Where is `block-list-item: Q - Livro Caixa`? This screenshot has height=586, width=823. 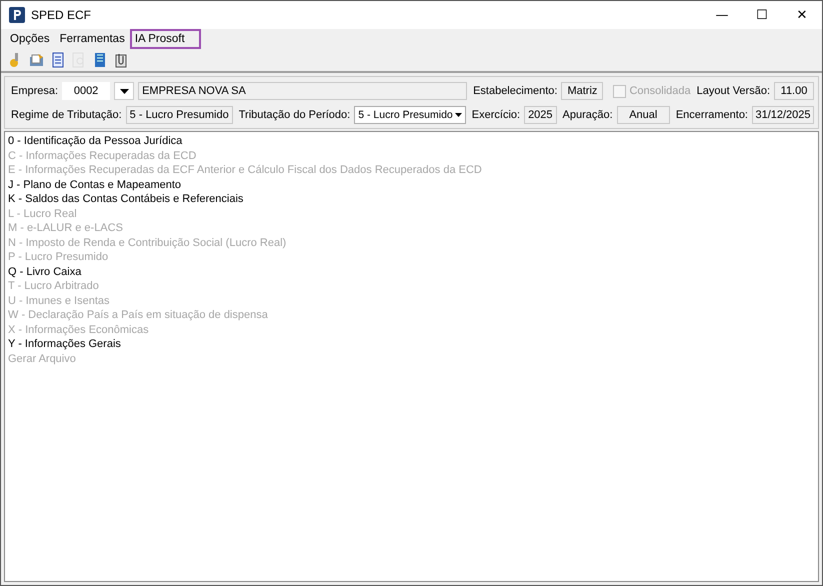 block-list-item: Q - Livro Caixa is located at coordinates (411, 271).